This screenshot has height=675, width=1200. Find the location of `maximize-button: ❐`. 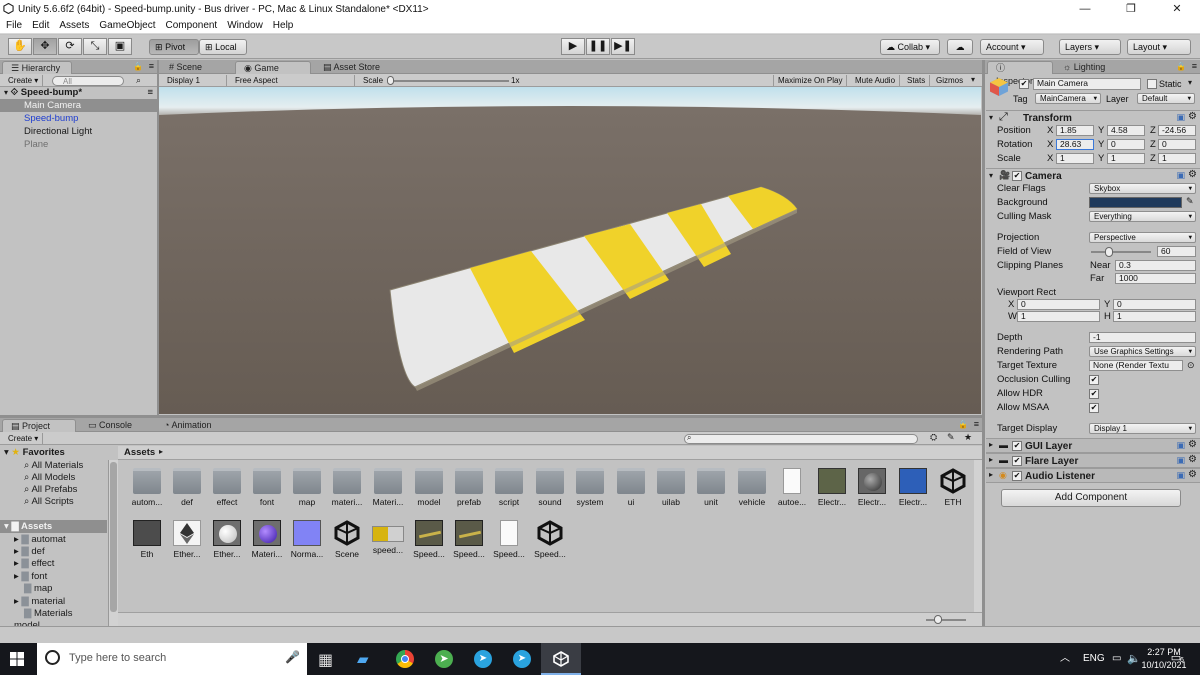

maximize-button: ❐ is located at coordinates (1131, 9).